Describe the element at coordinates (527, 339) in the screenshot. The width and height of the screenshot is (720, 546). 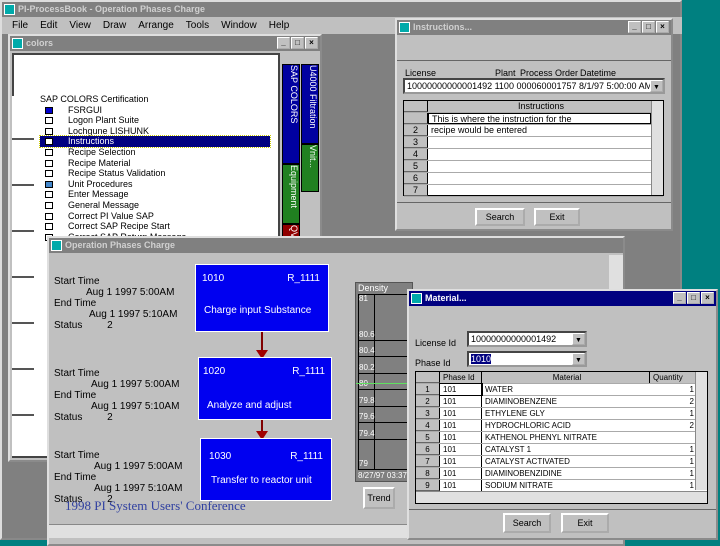
I see `license-id-combo: 10000000000001492 ▼` at that location.